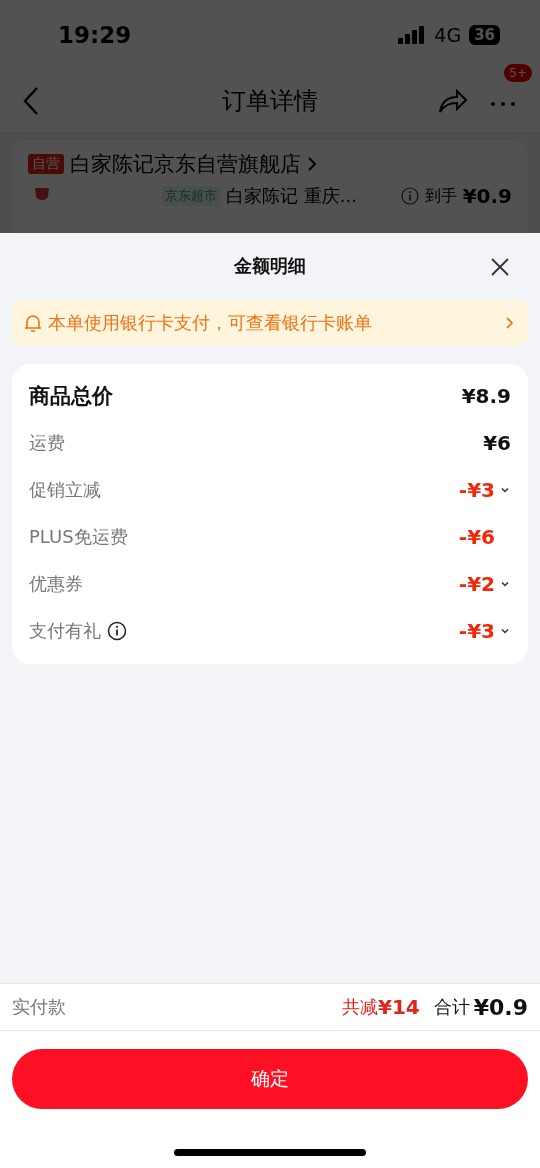  Describe the element at coordinates (31, 101) in the screenshot. I see `back-icon` at that location.